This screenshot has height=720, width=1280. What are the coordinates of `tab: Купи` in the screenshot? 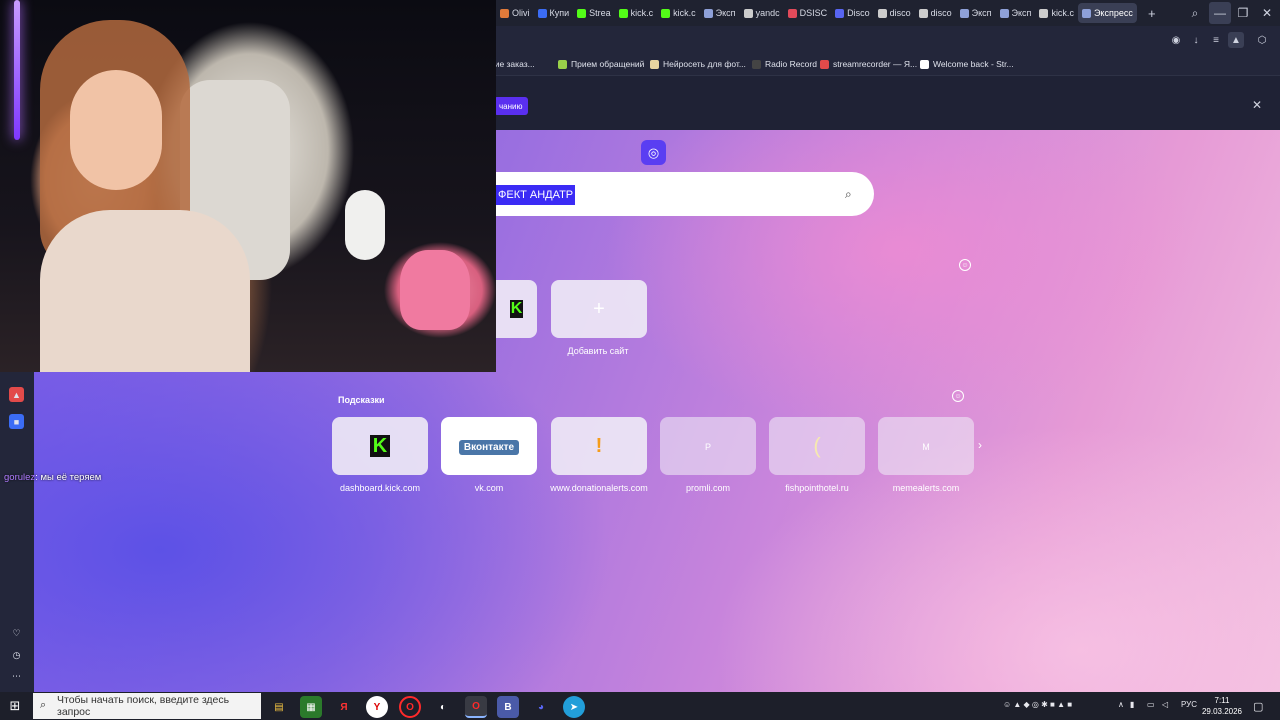 It's located at (554, 13).